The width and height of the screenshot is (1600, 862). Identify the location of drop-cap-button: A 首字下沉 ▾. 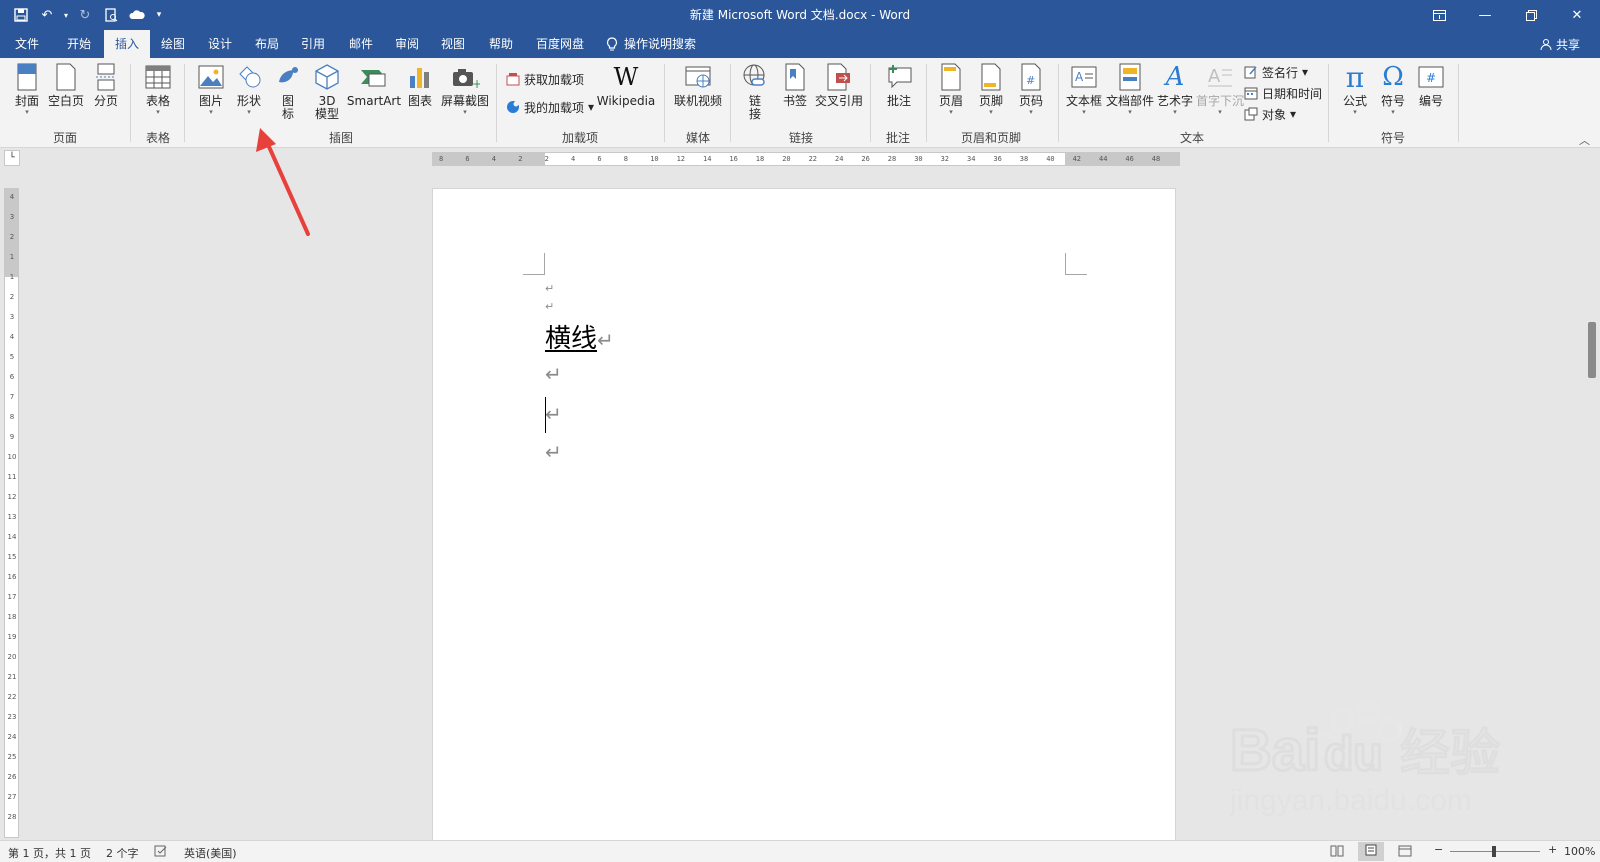
(1220, 96).